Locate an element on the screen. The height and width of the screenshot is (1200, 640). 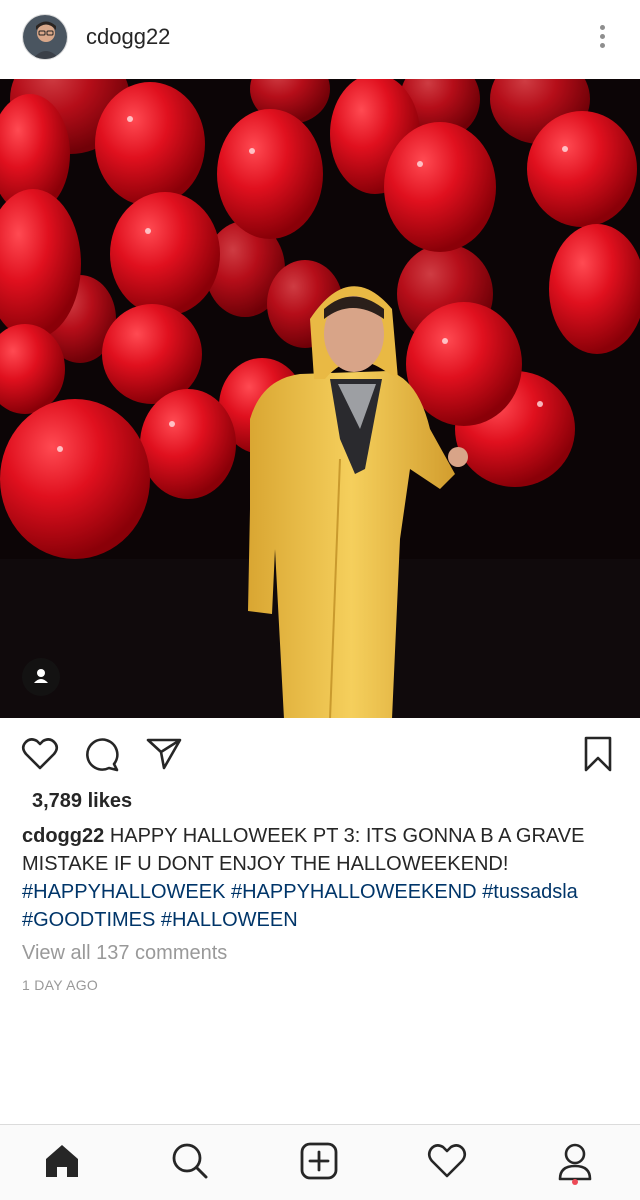
add-post-icon is located at coordinates (319, 1161).